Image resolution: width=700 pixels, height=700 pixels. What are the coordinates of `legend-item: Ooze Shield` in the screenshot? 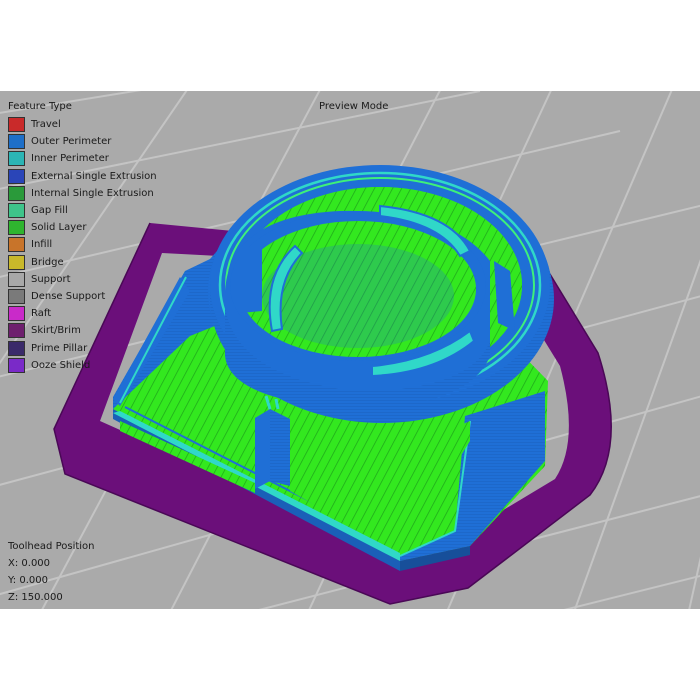 It's located at (82, 365).